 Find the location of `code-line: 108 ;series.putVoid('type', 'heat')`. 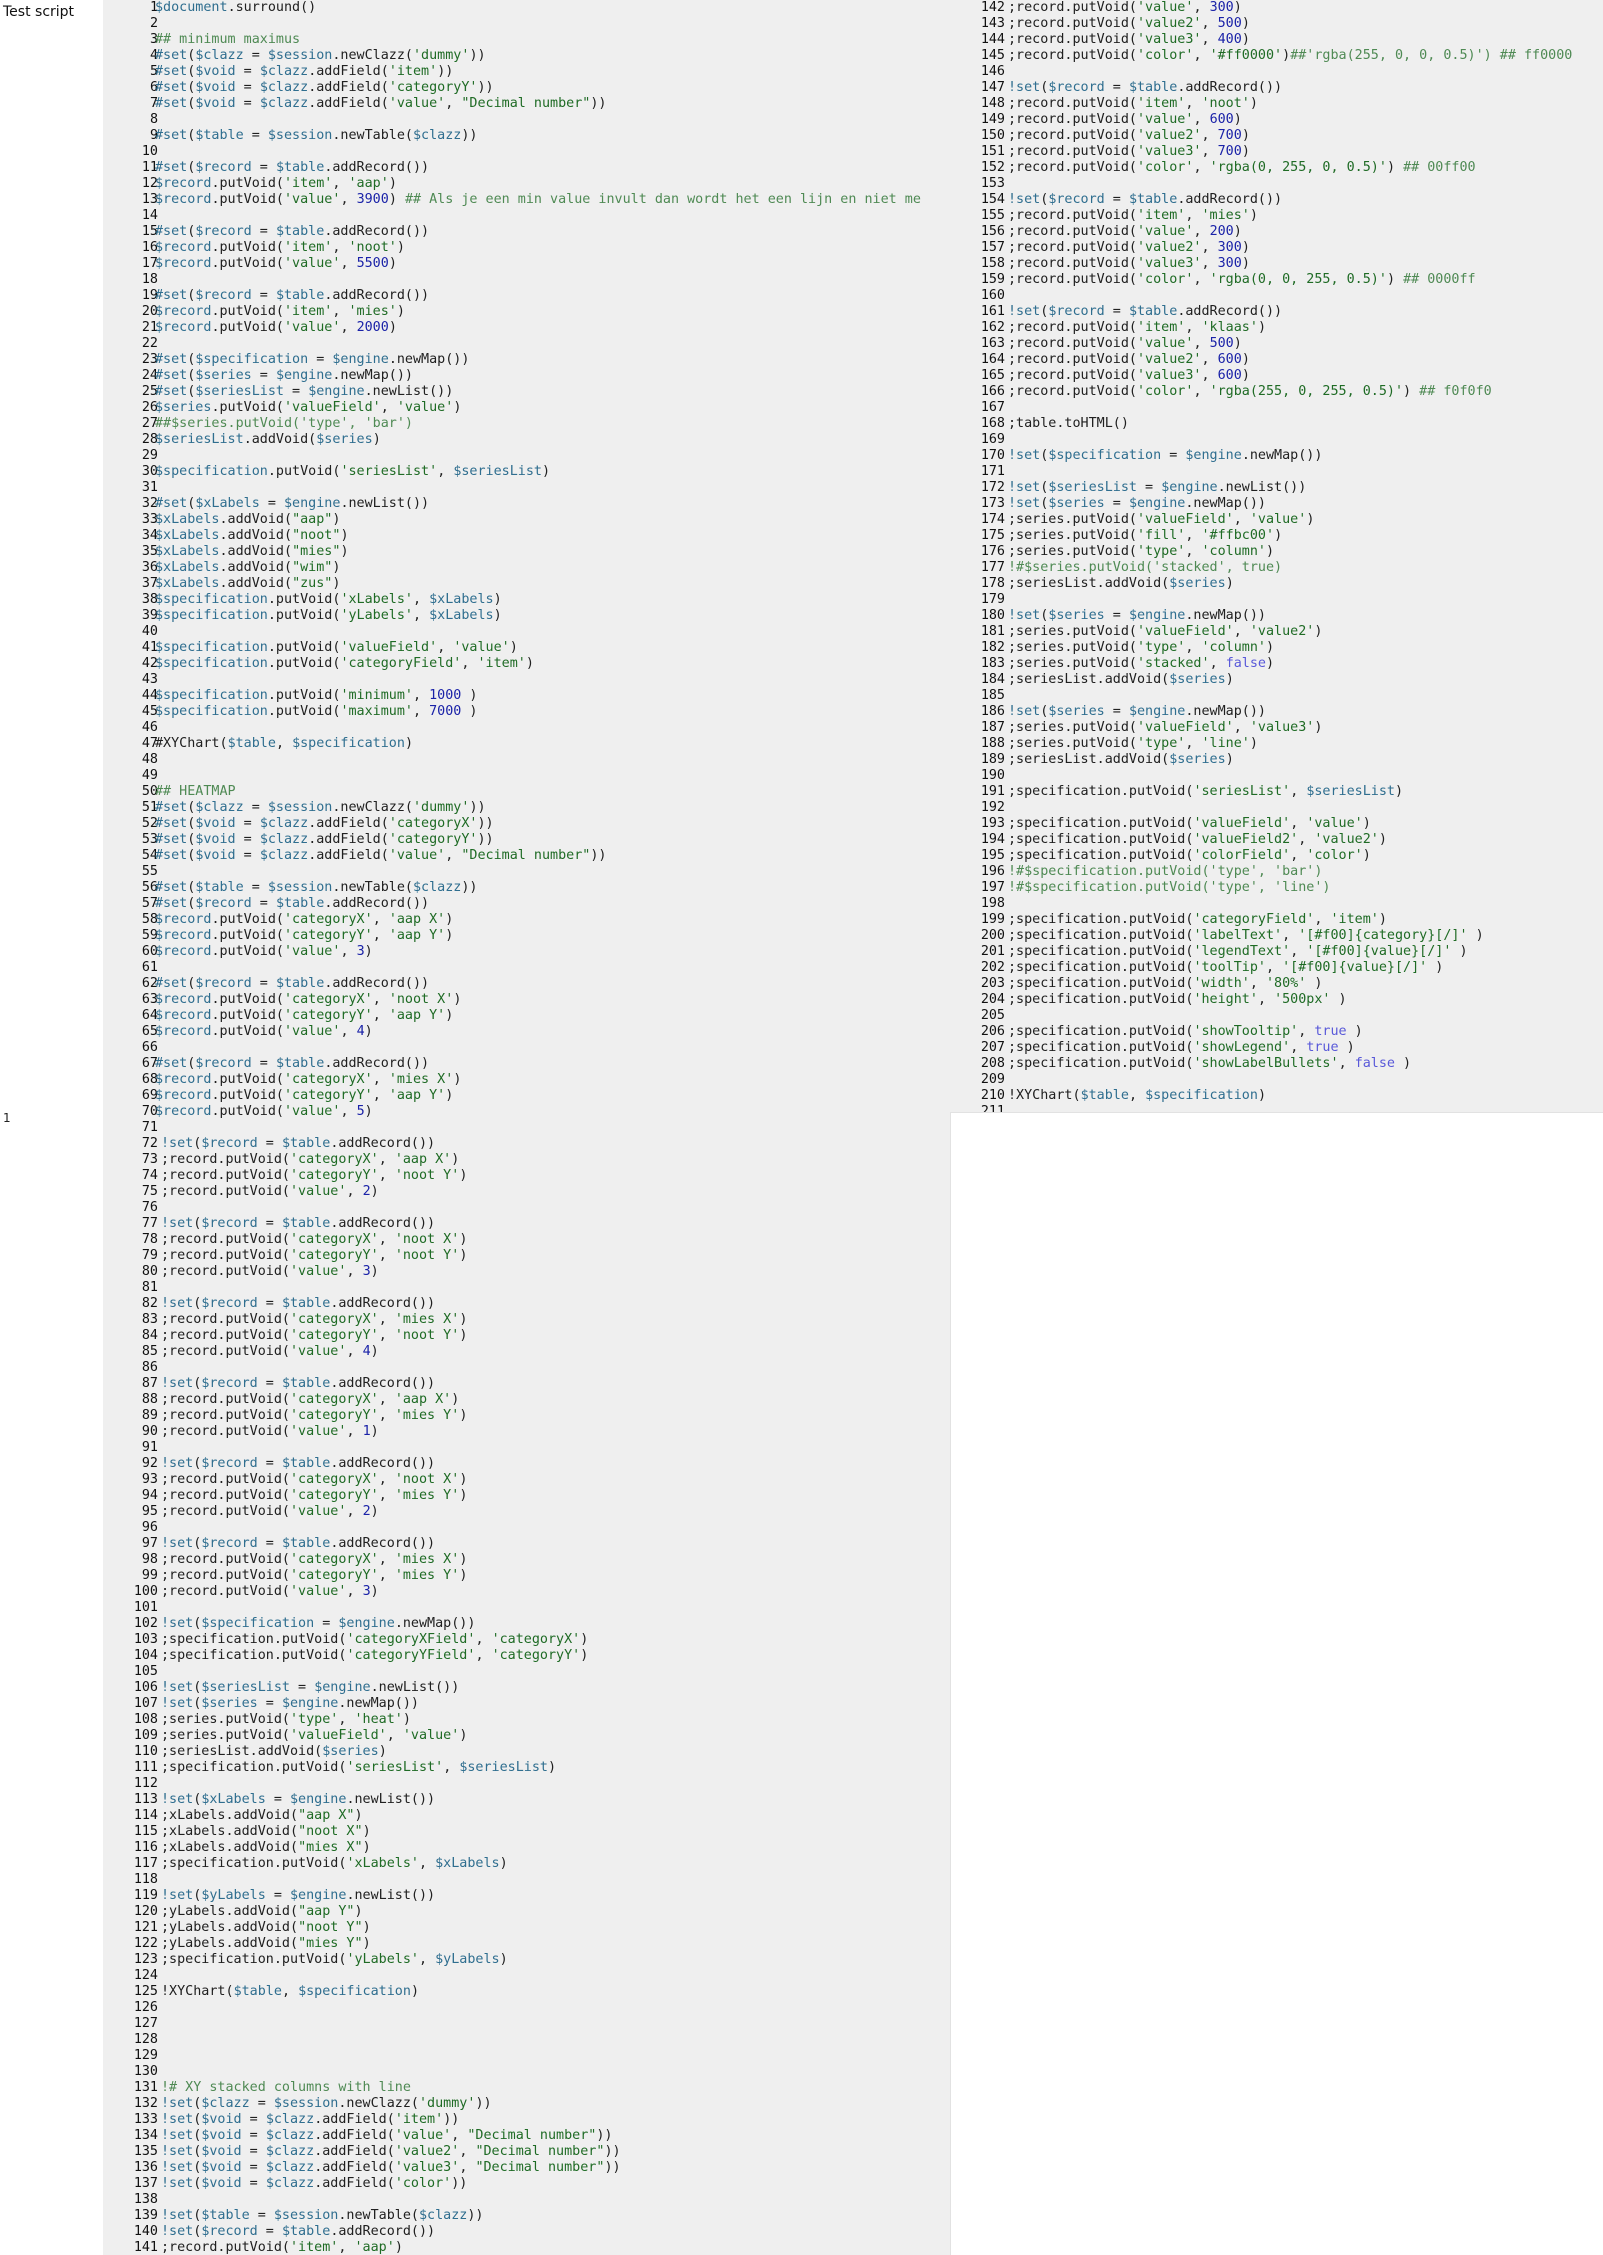

code-line: 108 ;series.putVoid('type', 'heat') is located at coordinates (526, 1720).